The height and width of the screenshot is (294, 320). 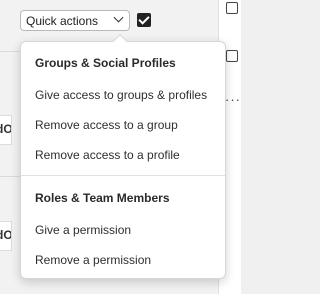 I want to click on quick-actions-checkbox, so click(x=144, y=20).